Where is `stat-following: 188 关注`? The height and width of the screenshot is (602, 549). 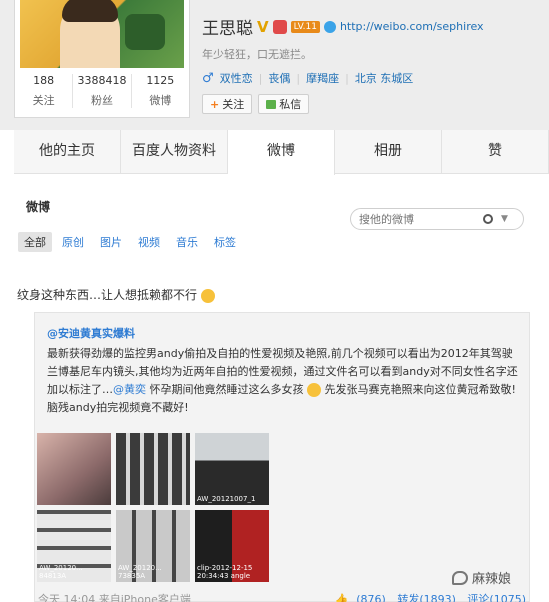
stat-following: 188 关注 is located at coordinates (44, 91).